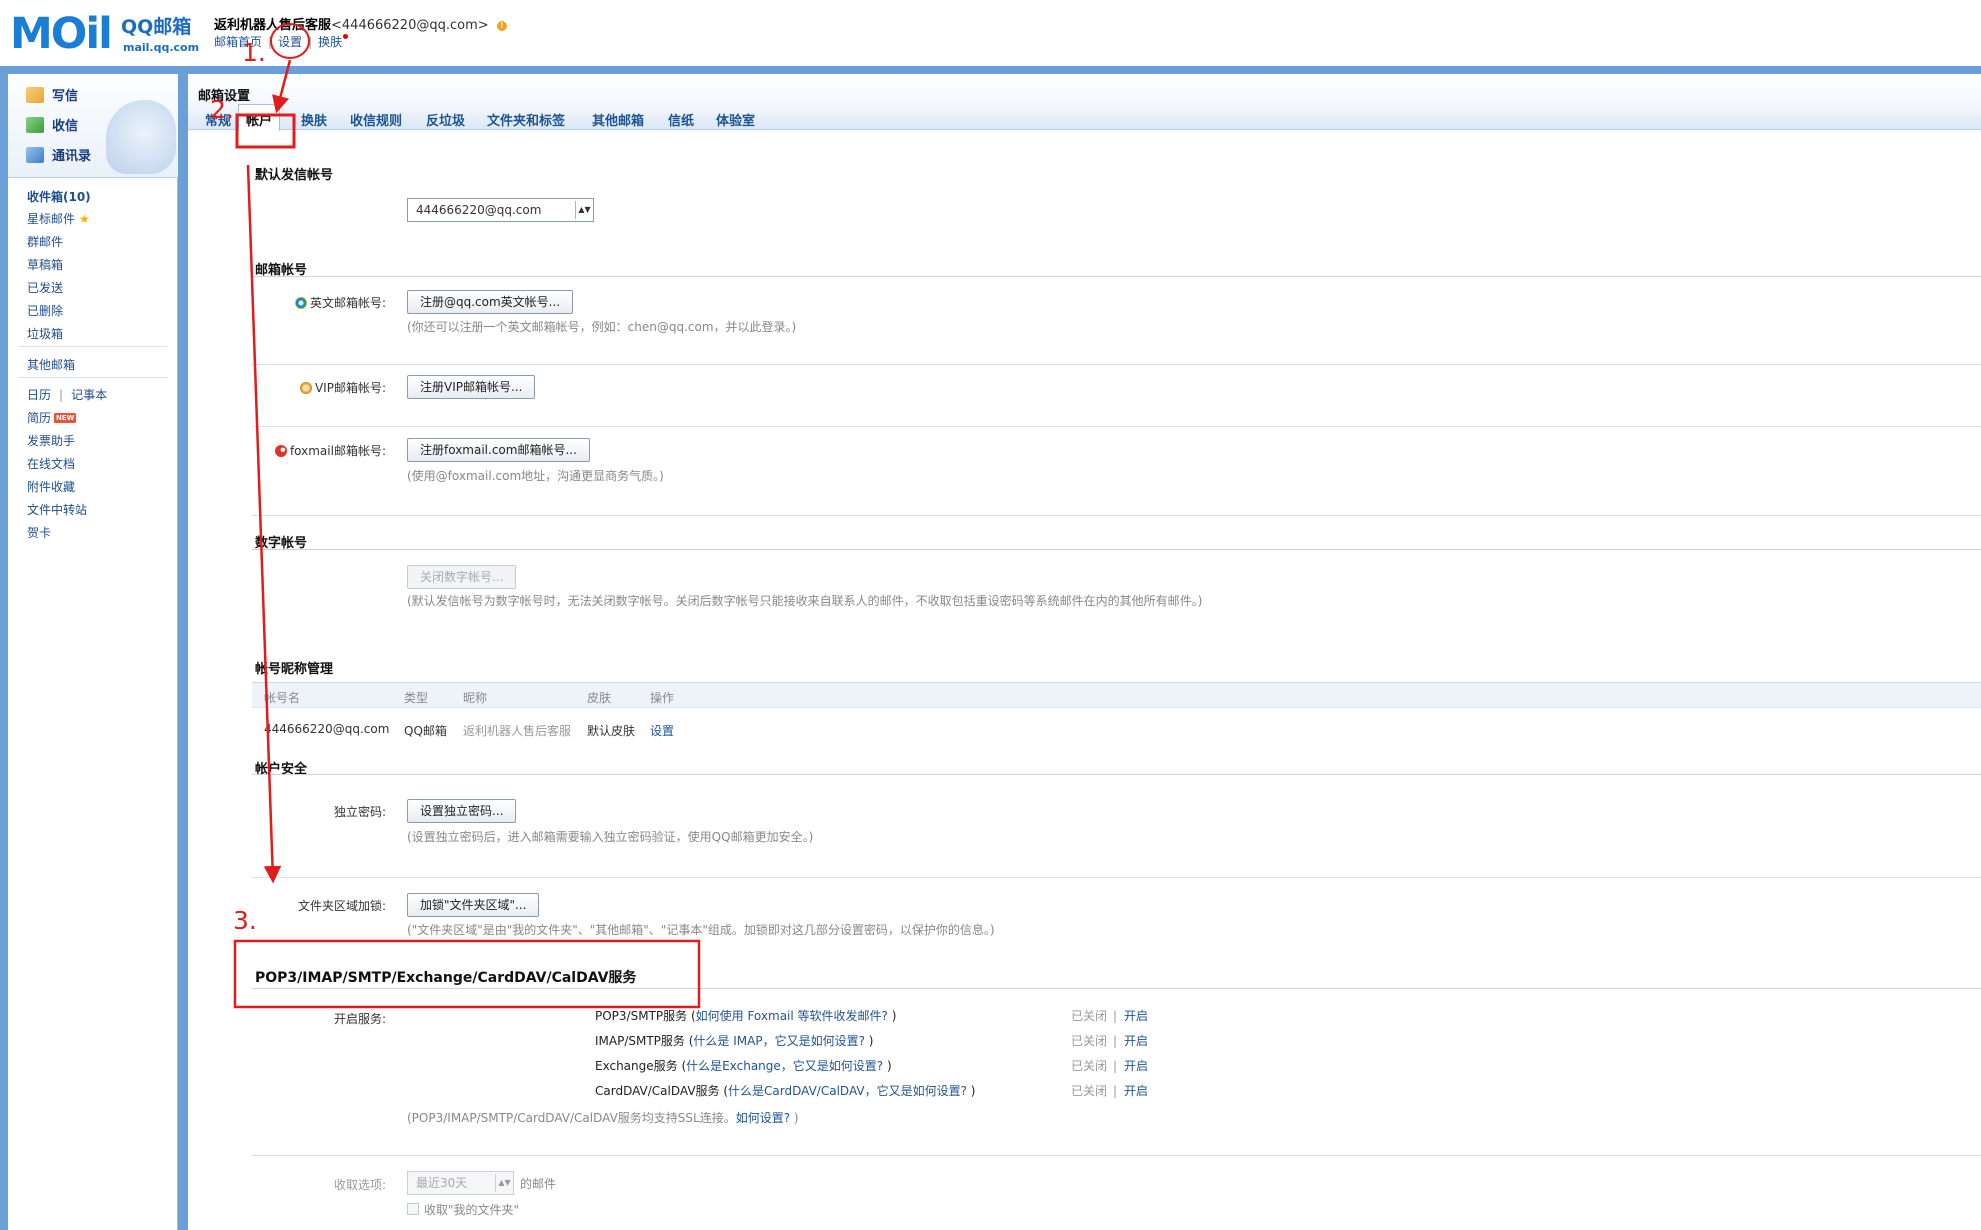 This screenshot has height=1230, width=1981. What do you see at coordinates (59, 196) in the screenshot?
I see `folder-inbox: 收件箱(10)` at bounding box center [59, 196].